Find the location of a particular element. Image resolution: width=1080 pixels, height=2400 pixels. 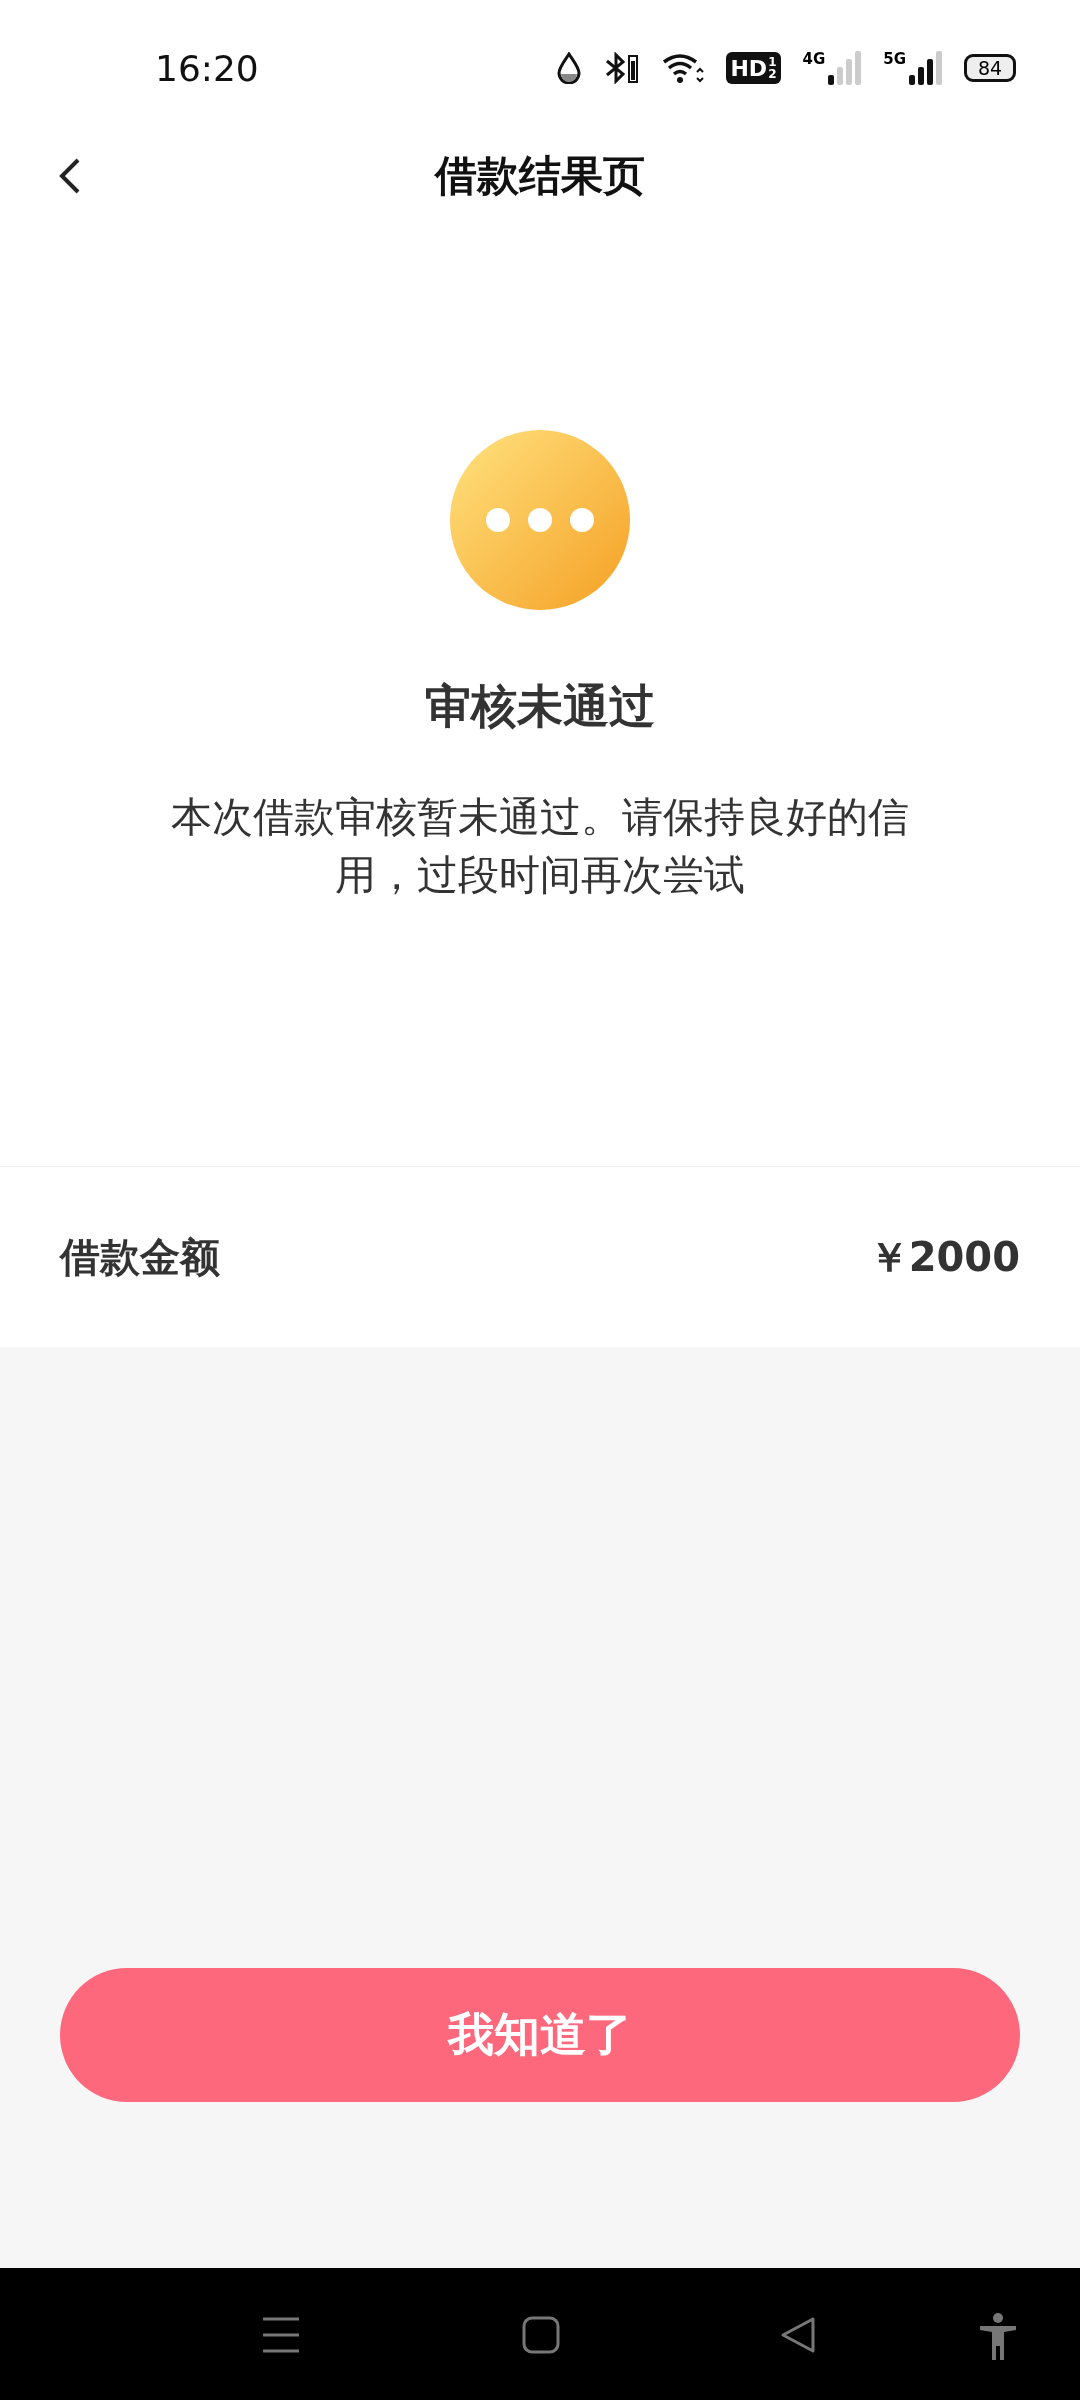

result-message: 本次借款审核暂未通过。请保持良好的信用，过段时间再次尝试 is located at coordinates (540, 846).